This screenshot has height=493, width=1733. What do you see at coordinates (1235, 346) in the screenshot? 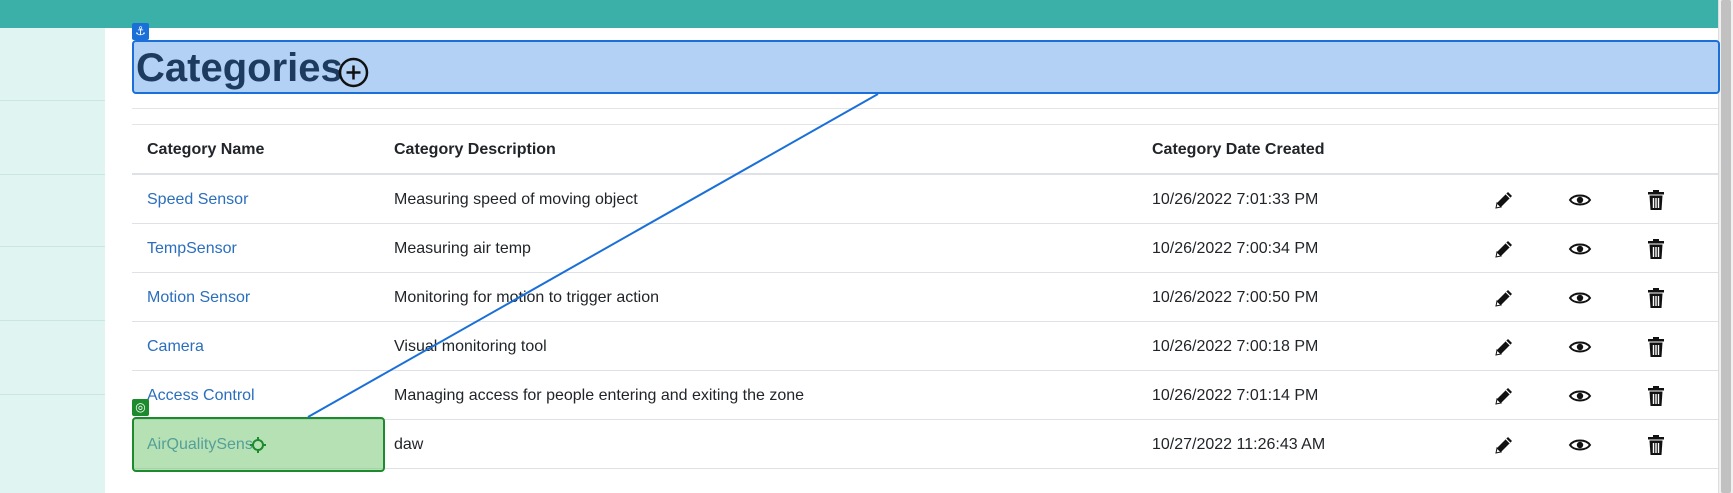
I see `category-date-created: 10/26/2022 7:00:18 PM` at bounding box center [1235, 346].